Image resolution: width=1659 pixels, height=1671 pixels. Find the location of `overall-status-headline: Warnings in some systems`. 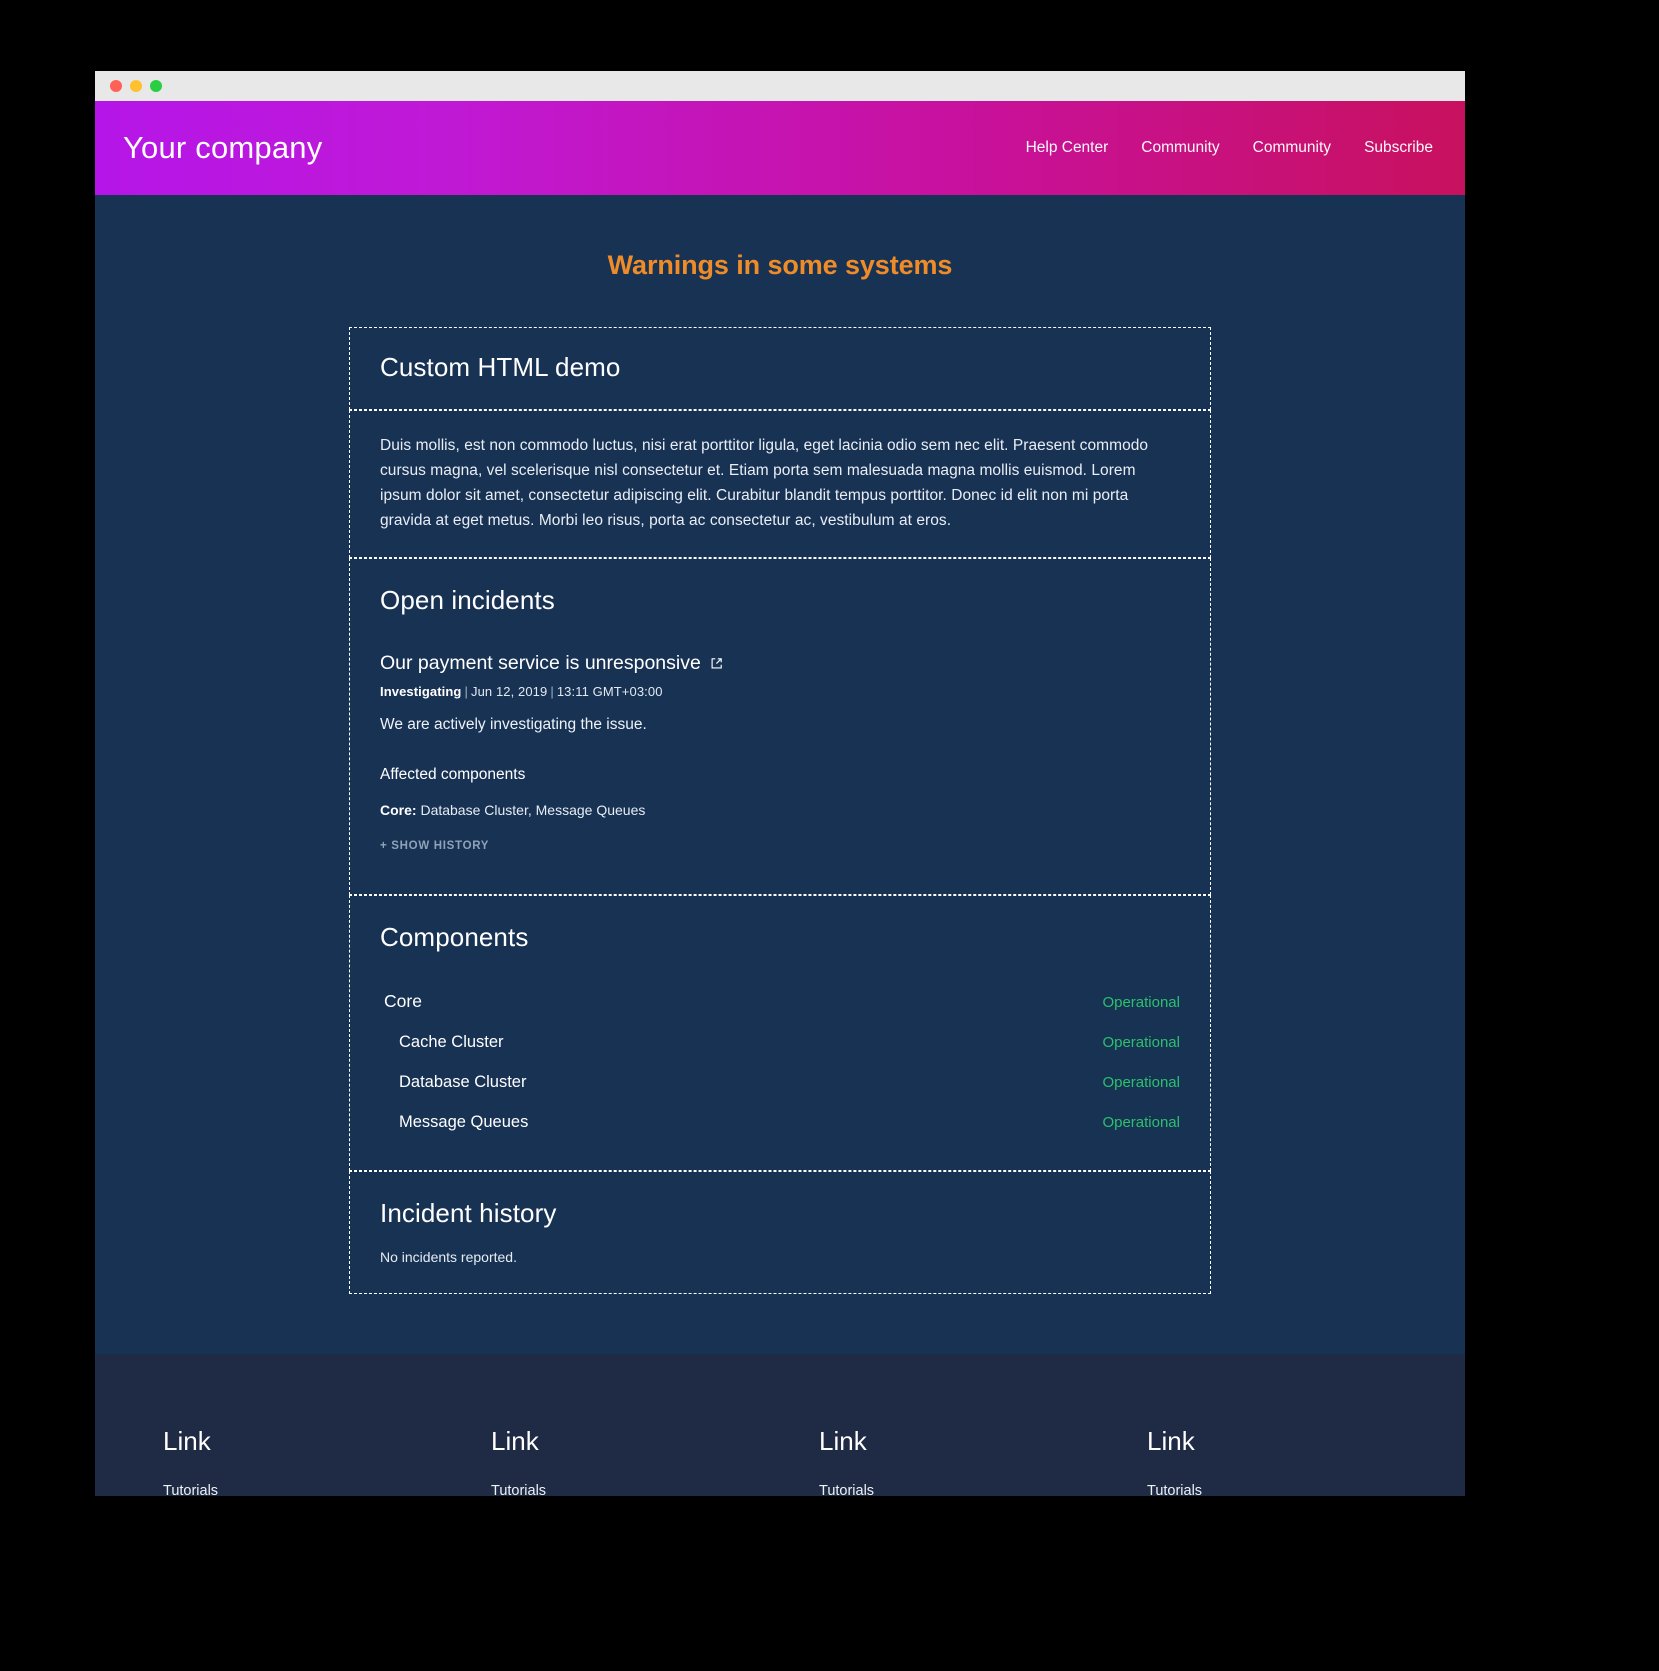

overall-status-headline: Warnings in some systems is located at coordinates (780, 265).